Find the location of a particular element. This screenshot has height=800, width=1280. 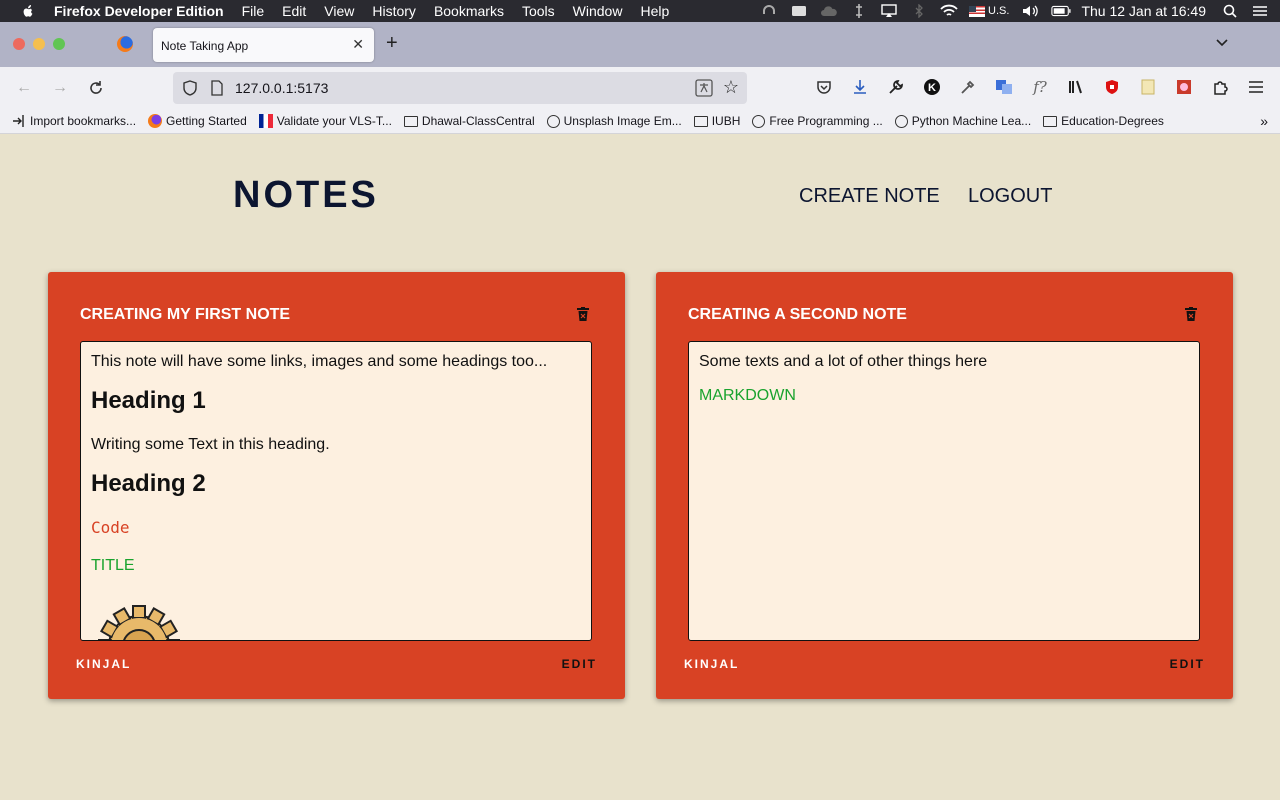

bookmarks-overflow-icon: » is located at coordinates (1264, 121).